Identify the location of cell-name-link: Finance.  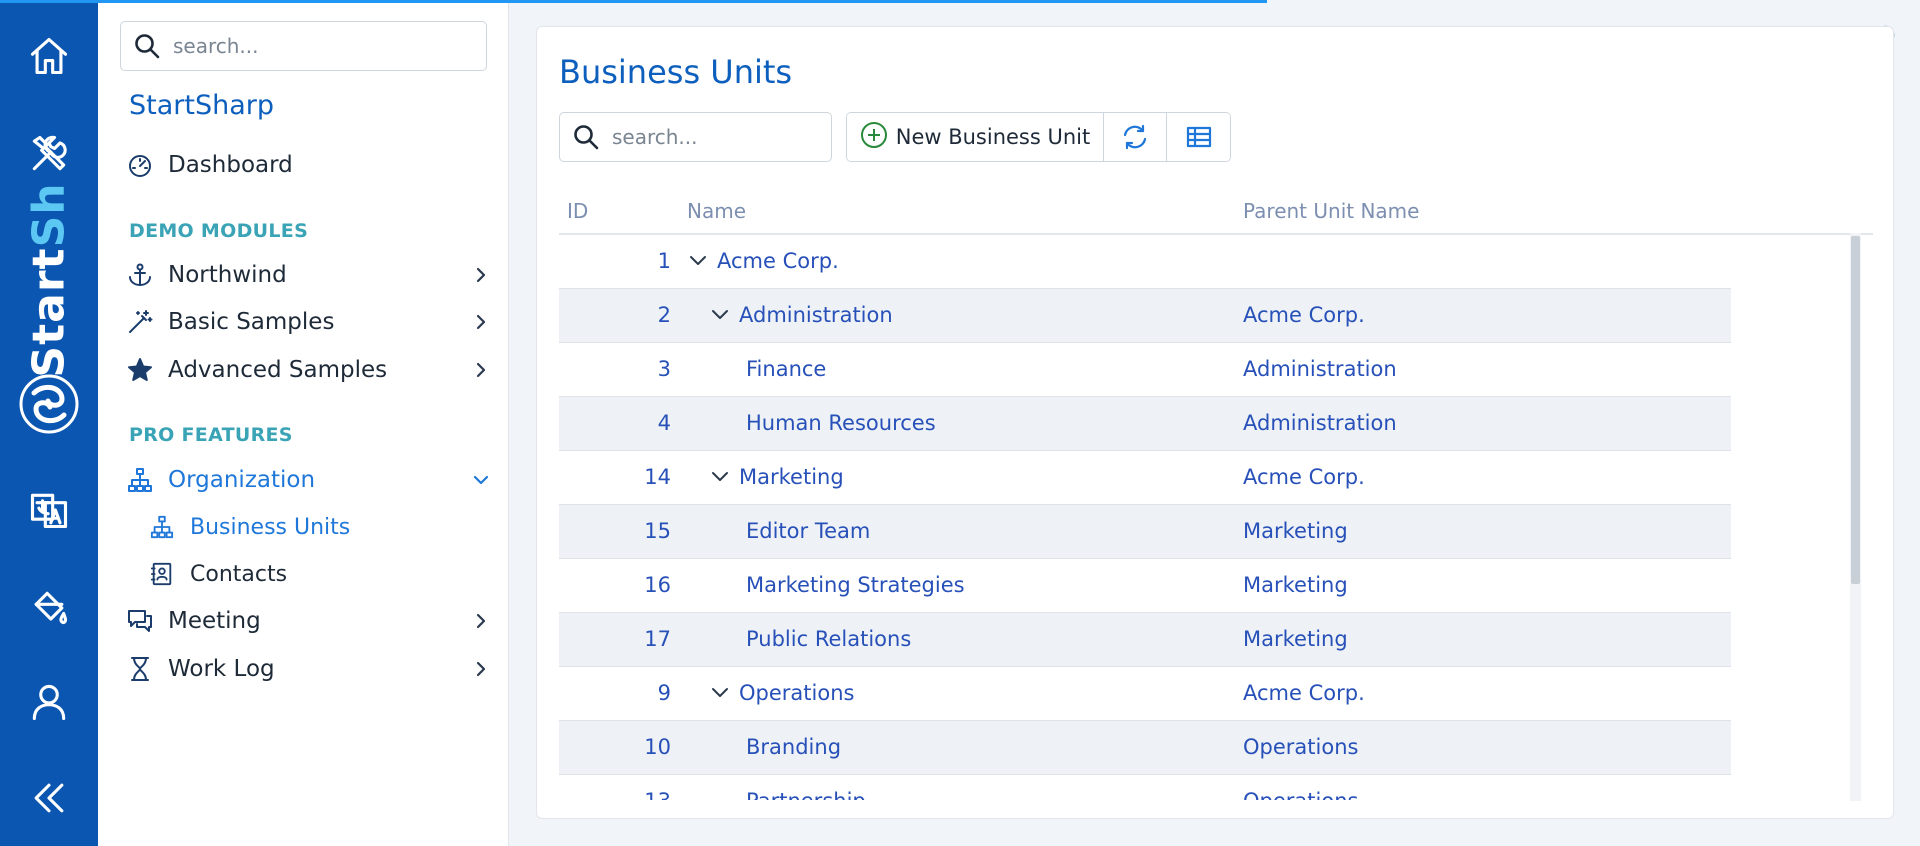
(786, 369).